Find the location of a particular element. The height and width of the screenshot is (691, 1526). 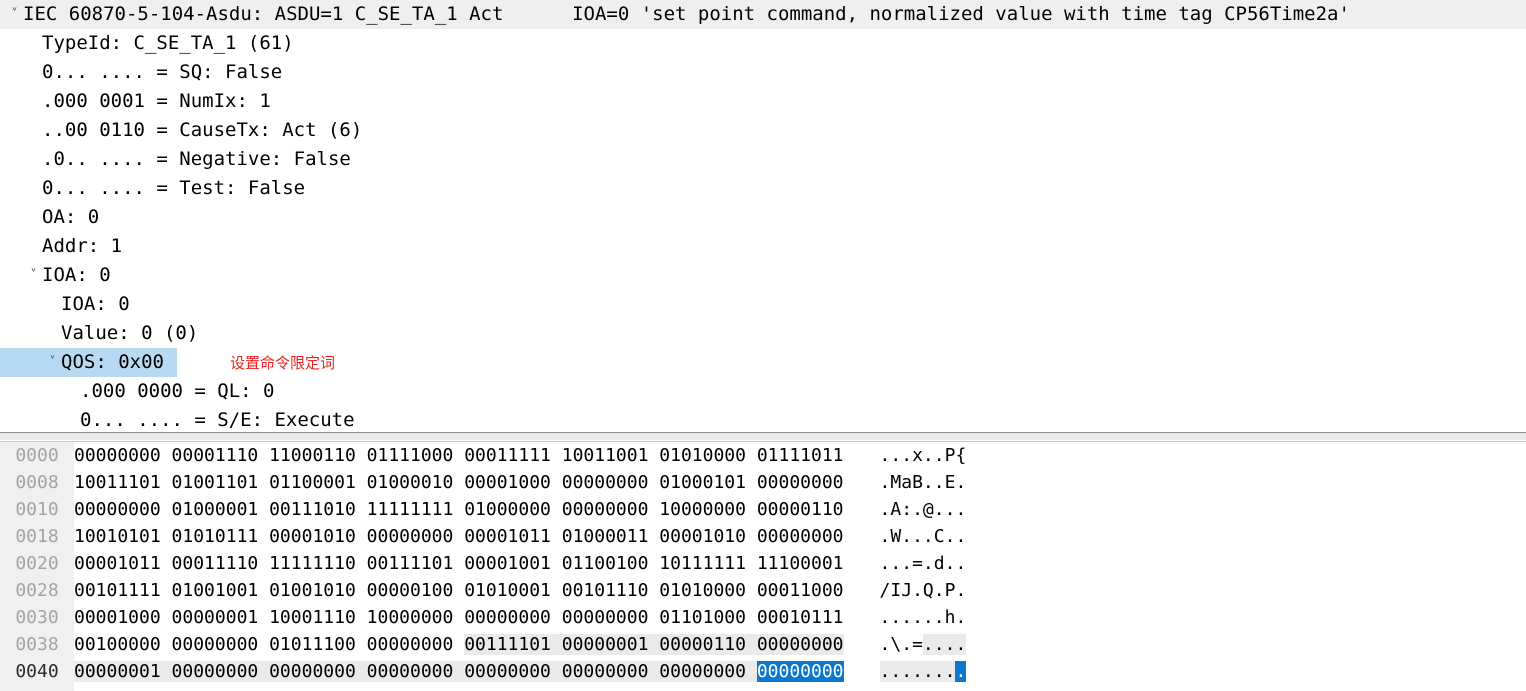

hex-byte: 11111110 is located at coordinates (312, 563).